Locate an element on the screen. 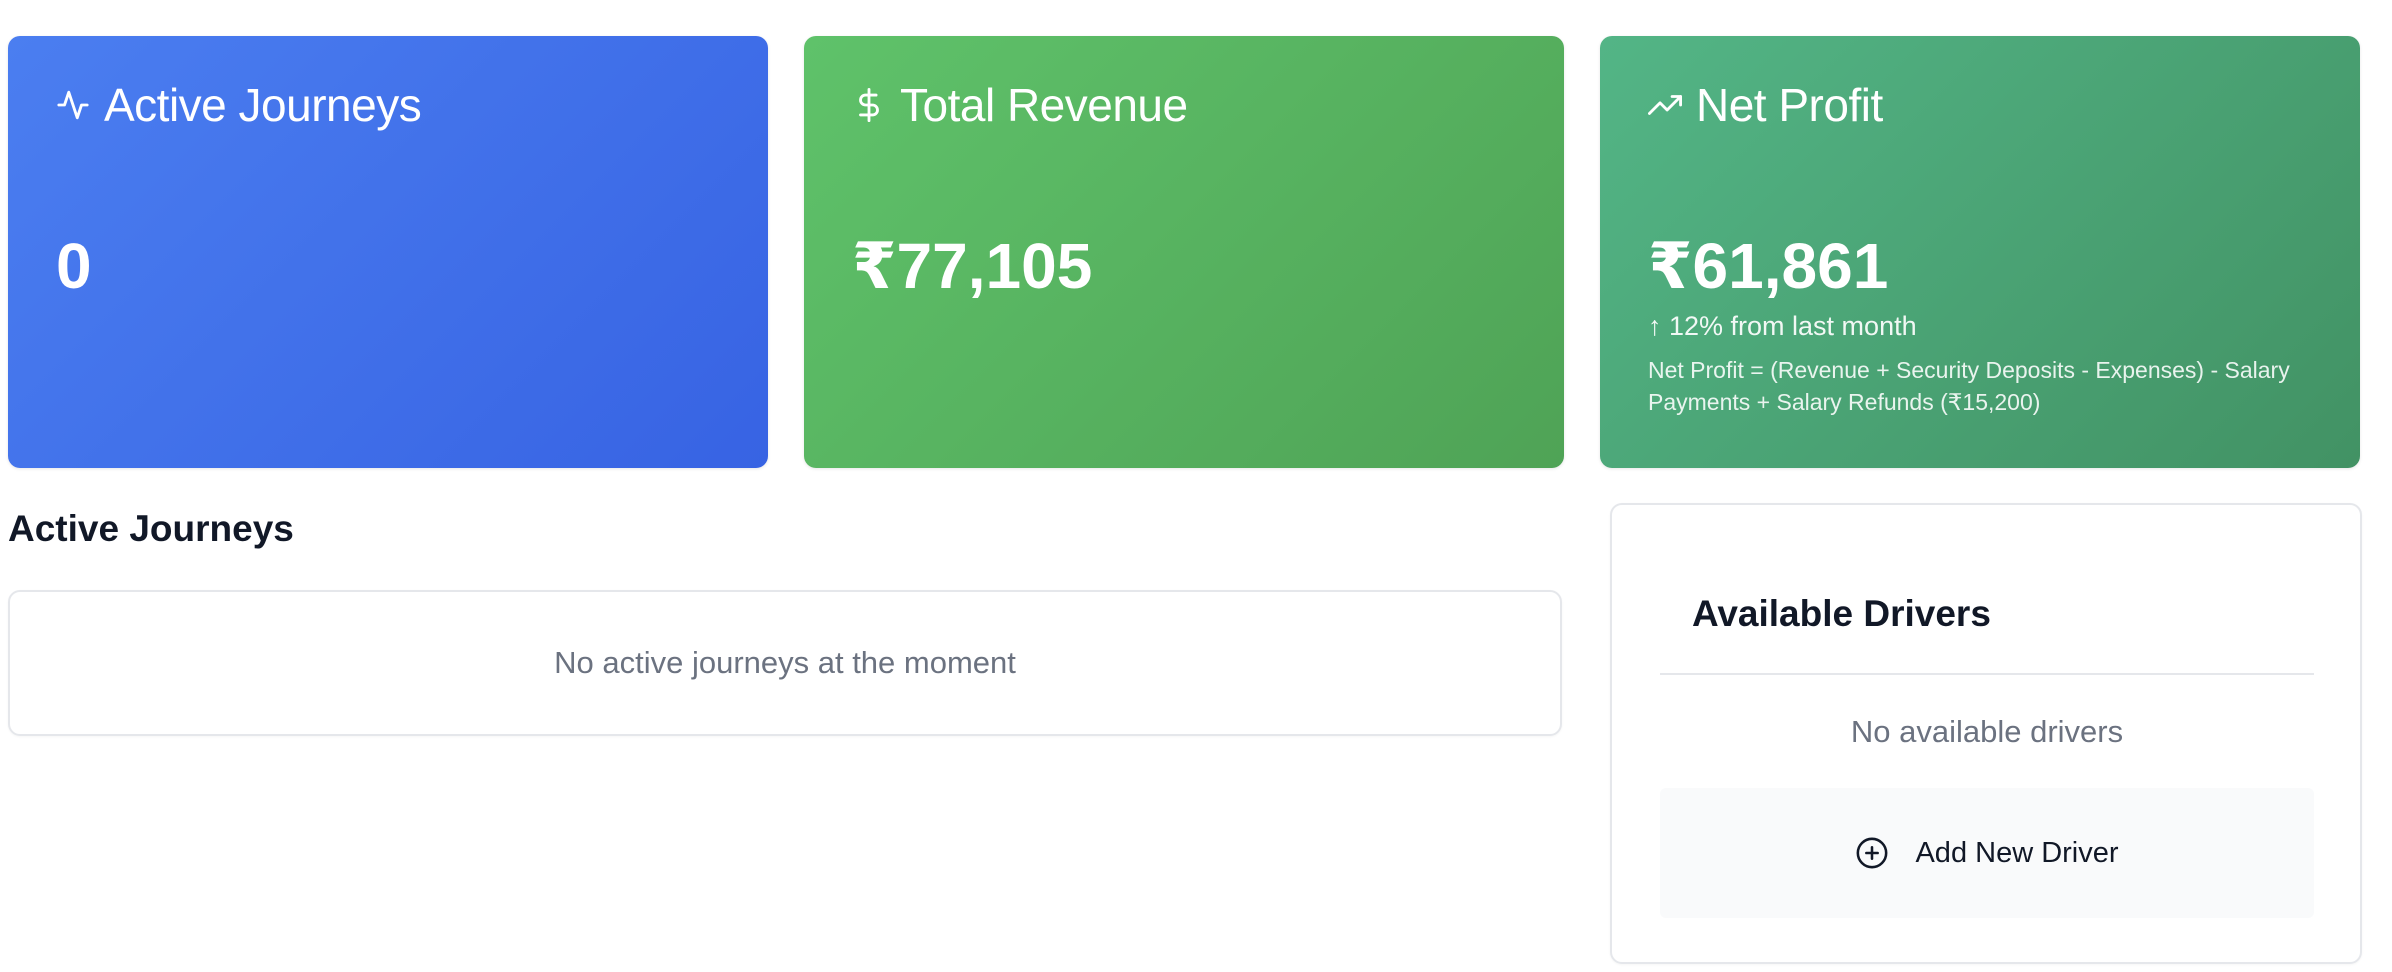 The height and width of the screenshot is (972, 2392). active-journeys-heading: Active Journeys is located at coordinates (151, 528).